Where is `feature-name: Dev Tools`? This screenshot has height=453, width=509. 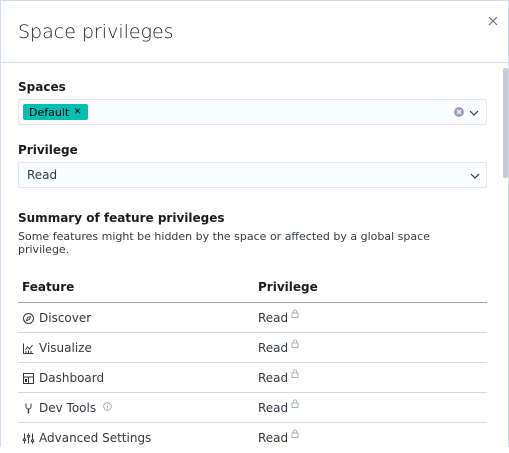 feature-name: Dev Tools is located at coordinates (68, 408).